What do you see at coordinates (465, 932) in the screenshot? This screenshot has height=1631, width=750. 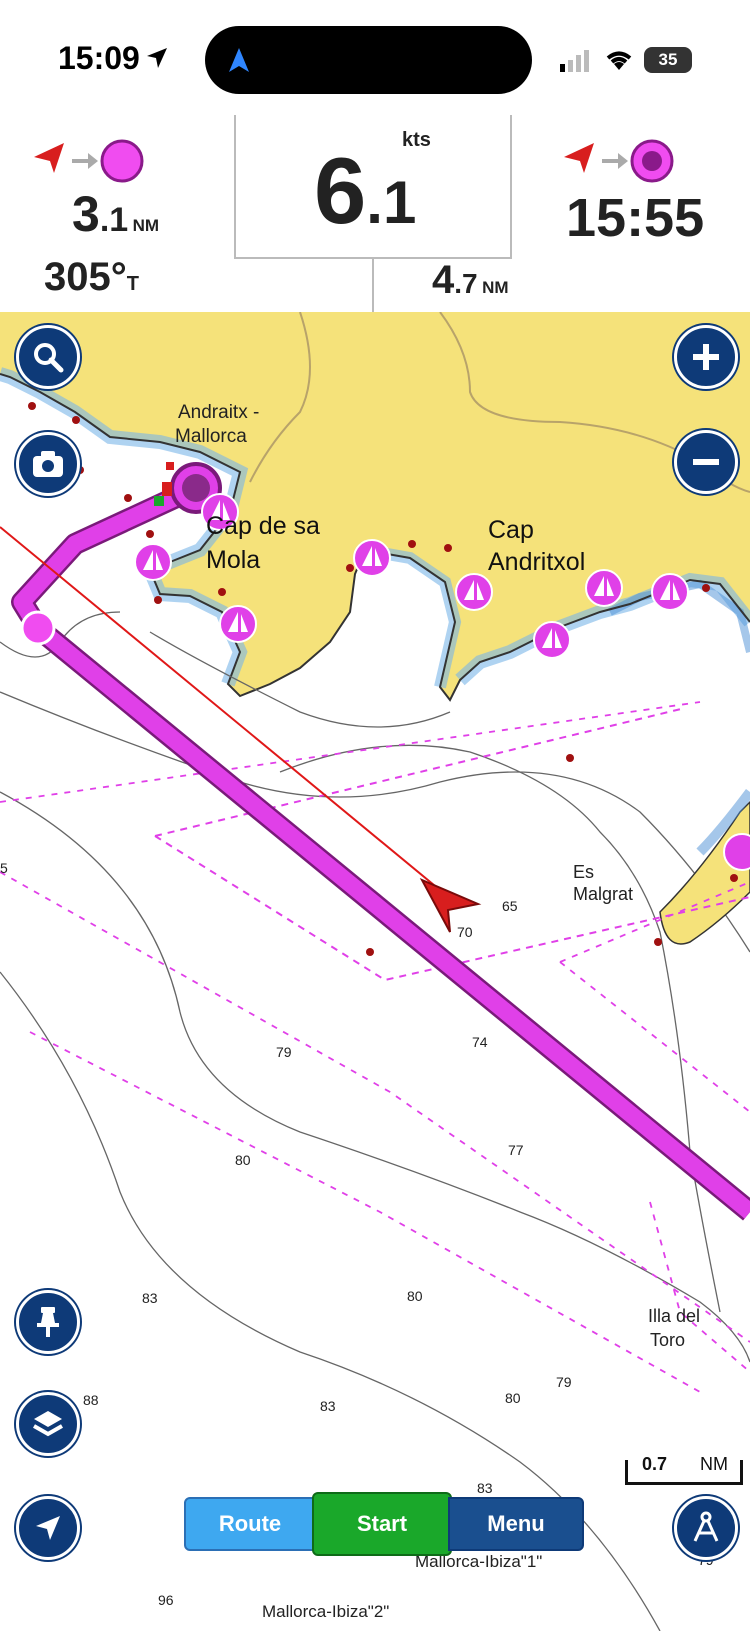 I see `depth-sounding: 70` at bounding box center [465, 932].